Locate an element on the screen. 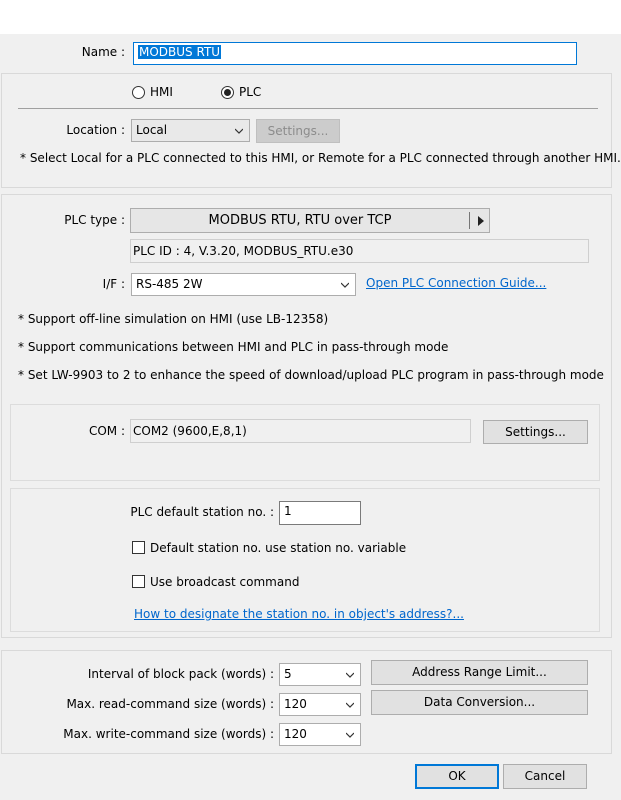 This screenshot has height=800, width=621. interval-value: 5 is located at coordinates (288, 674).